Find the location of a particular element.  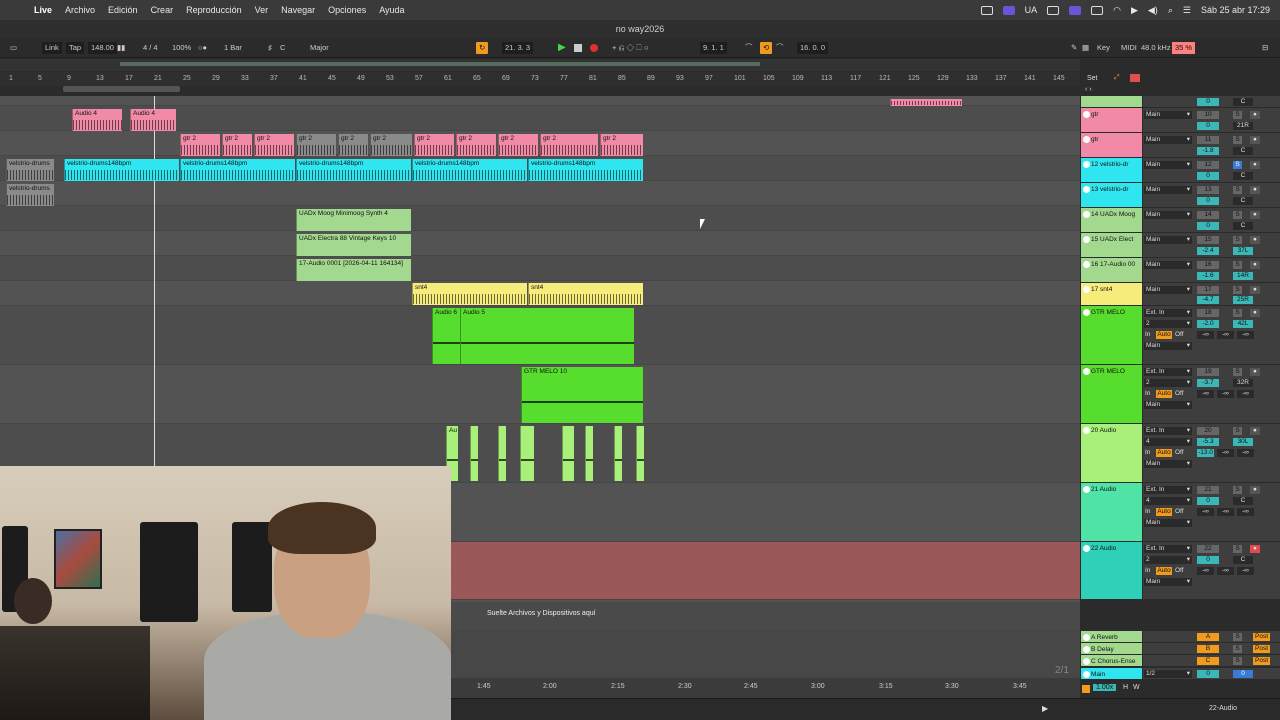

track-header-audio-20: 20 Audio is located at coordinates (1111, 453).